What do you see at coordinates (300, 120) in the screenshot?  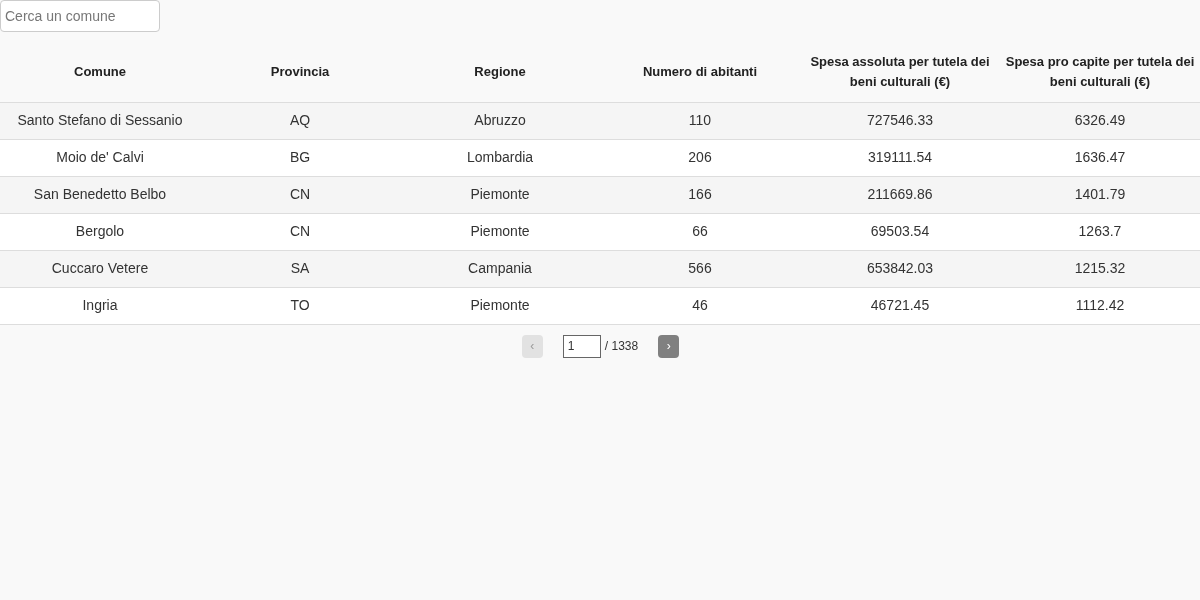 I see `table-cell: AQ` at bounding box center [300, 120].